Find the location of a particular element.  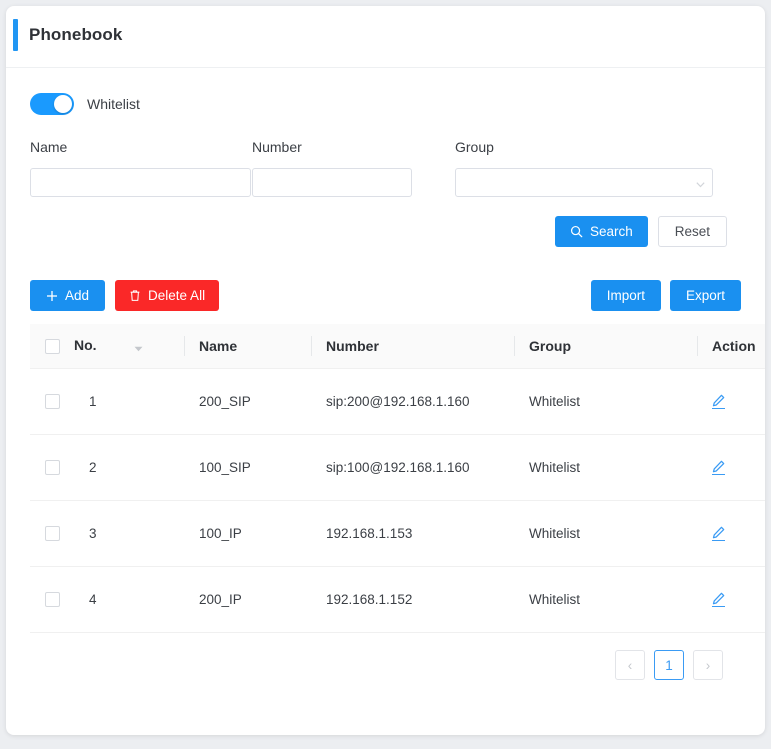

import-button: Import is located at coordinates (625, 295).